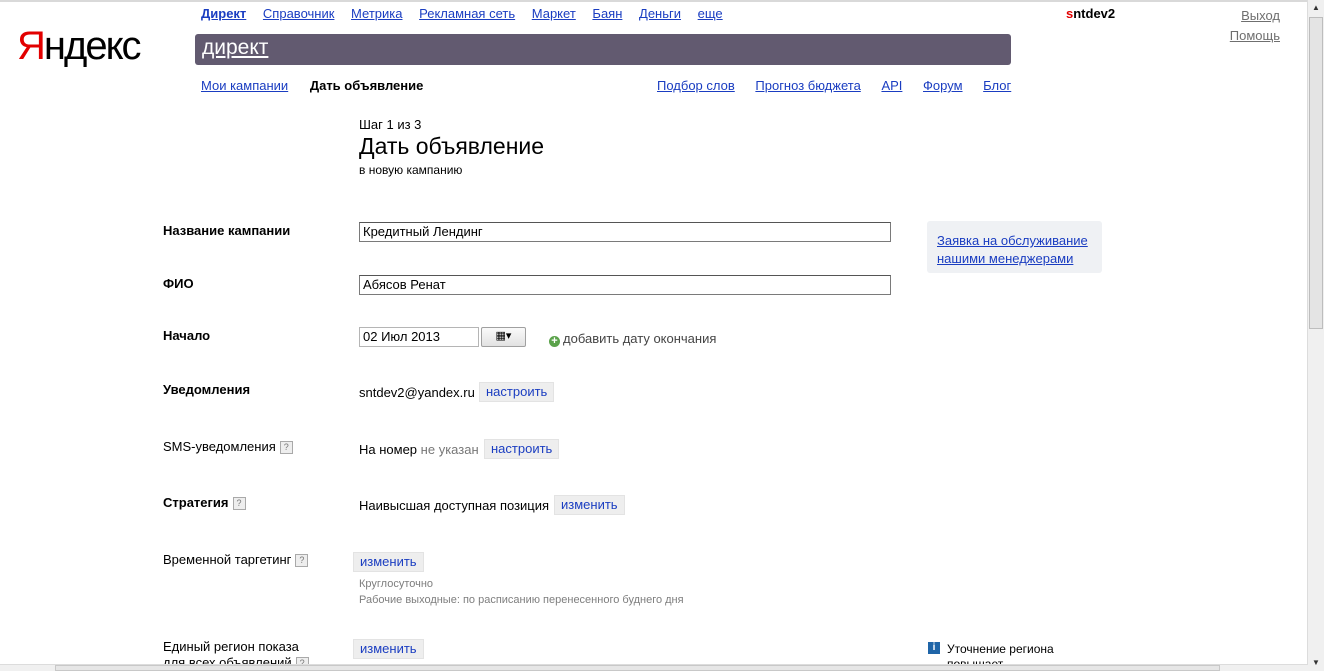  What do you see at coordinates (943, 85) in the screenshot?
I see `forum-link: Форум` at bounding box center [943, 85].